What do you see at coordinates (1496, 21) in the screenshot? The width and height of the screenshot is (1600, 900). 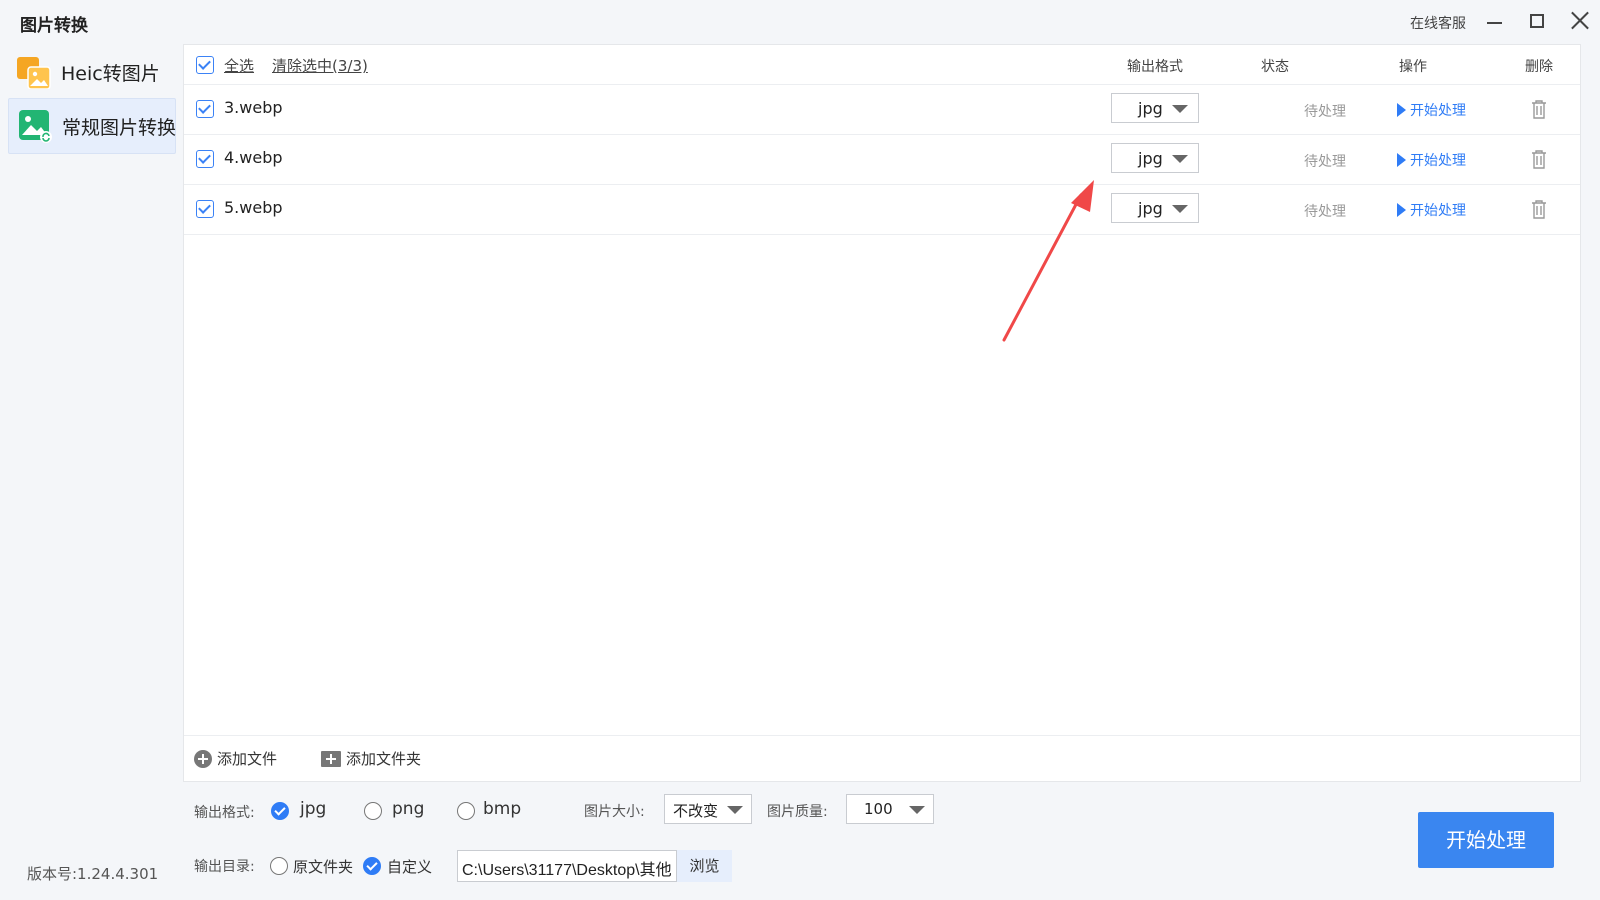 I see `minimize-icon` at bounding box center [1496, 21].